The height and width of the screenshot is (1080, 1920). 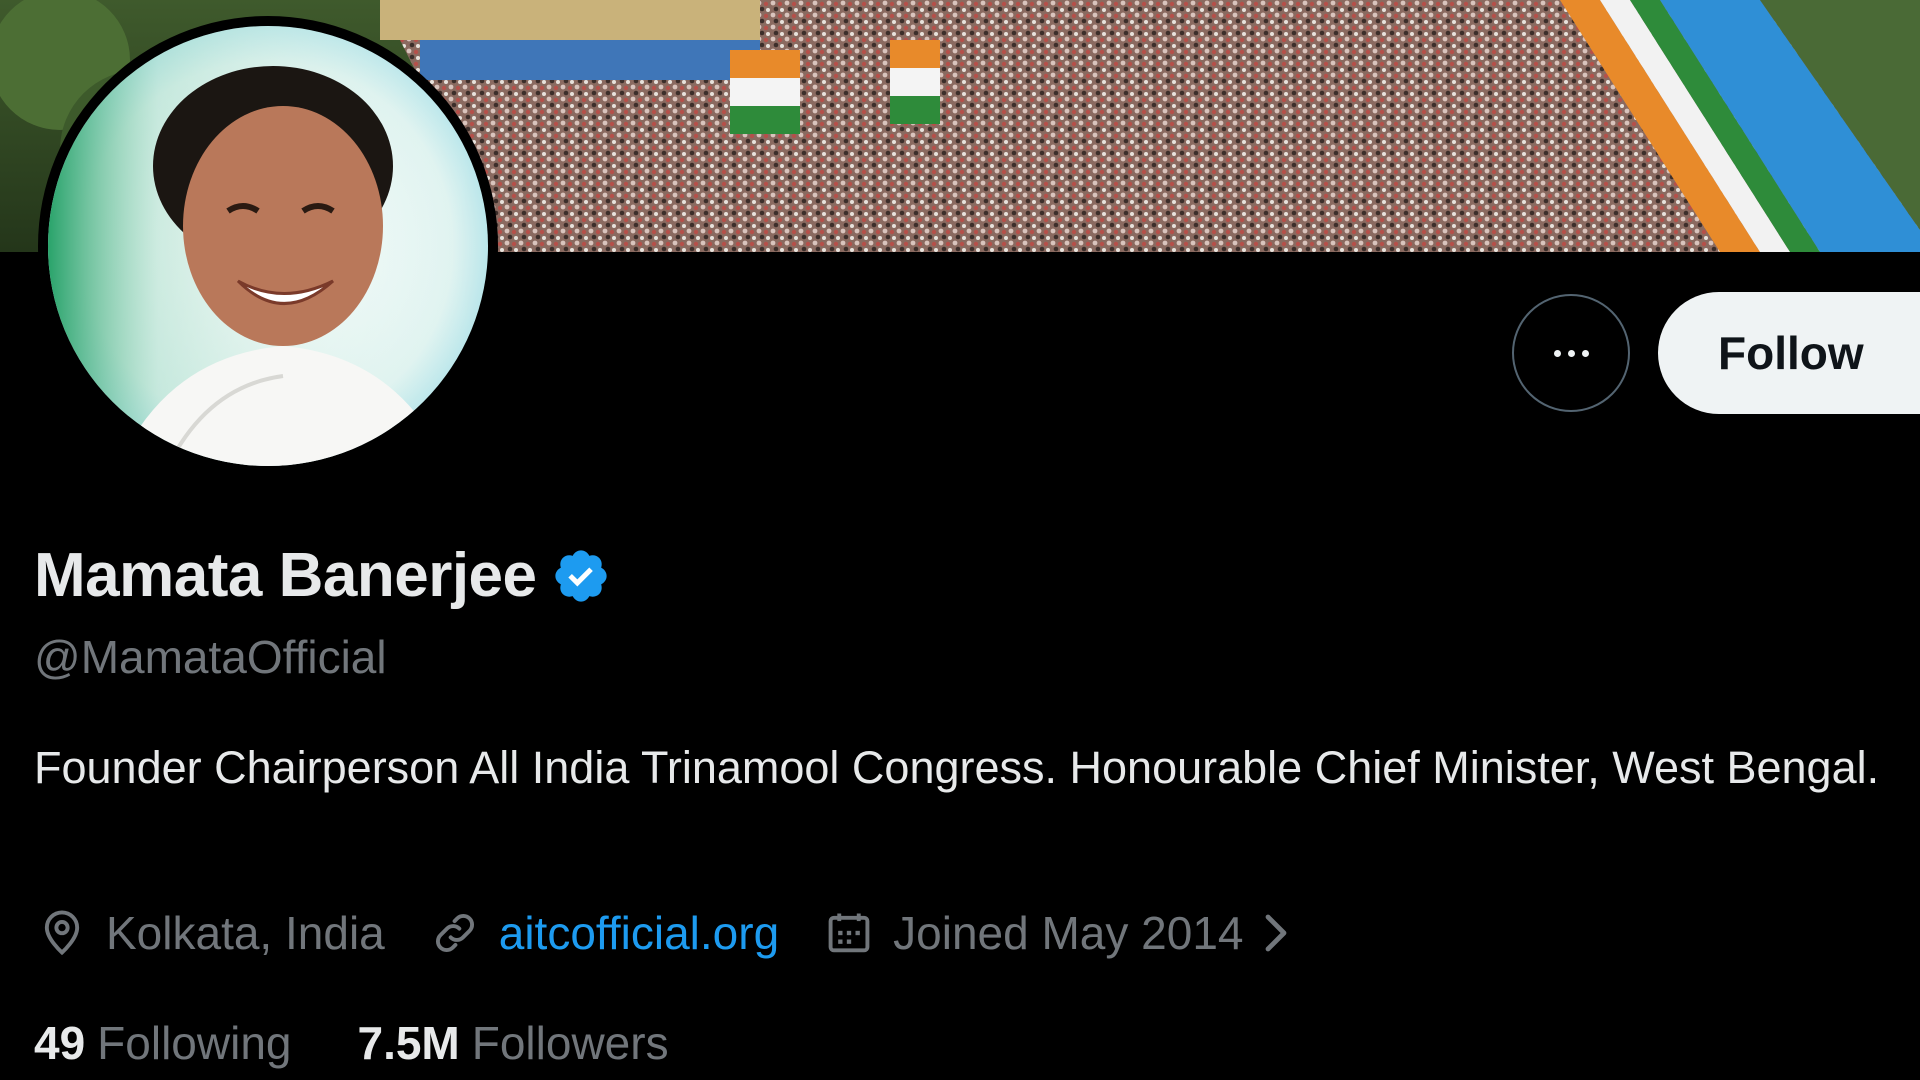 What do you see at coordinates (1276, 933) in the screenshot?
I see `chevron-right-icon` at bounding box center [1276, 933].